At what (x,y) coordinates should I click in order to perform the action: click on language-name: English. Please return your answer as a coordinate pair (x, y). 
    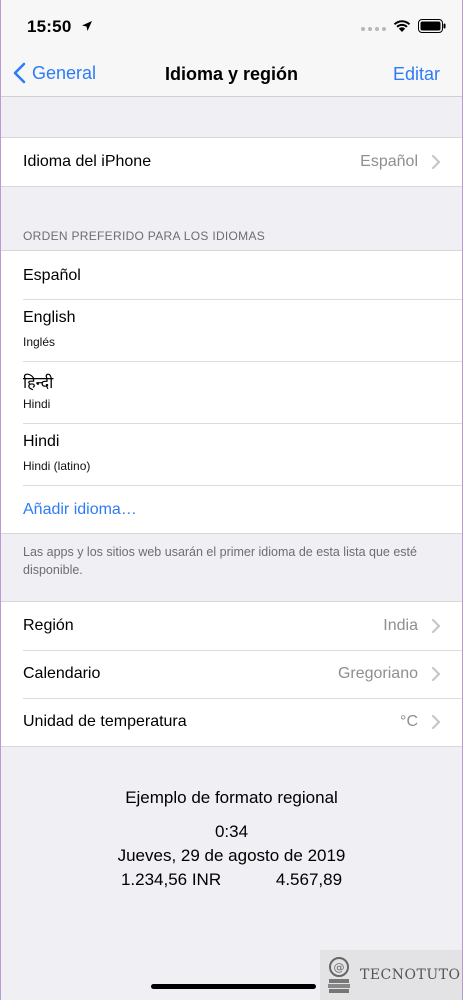
    Looking at the image, I should click on (49, 317).